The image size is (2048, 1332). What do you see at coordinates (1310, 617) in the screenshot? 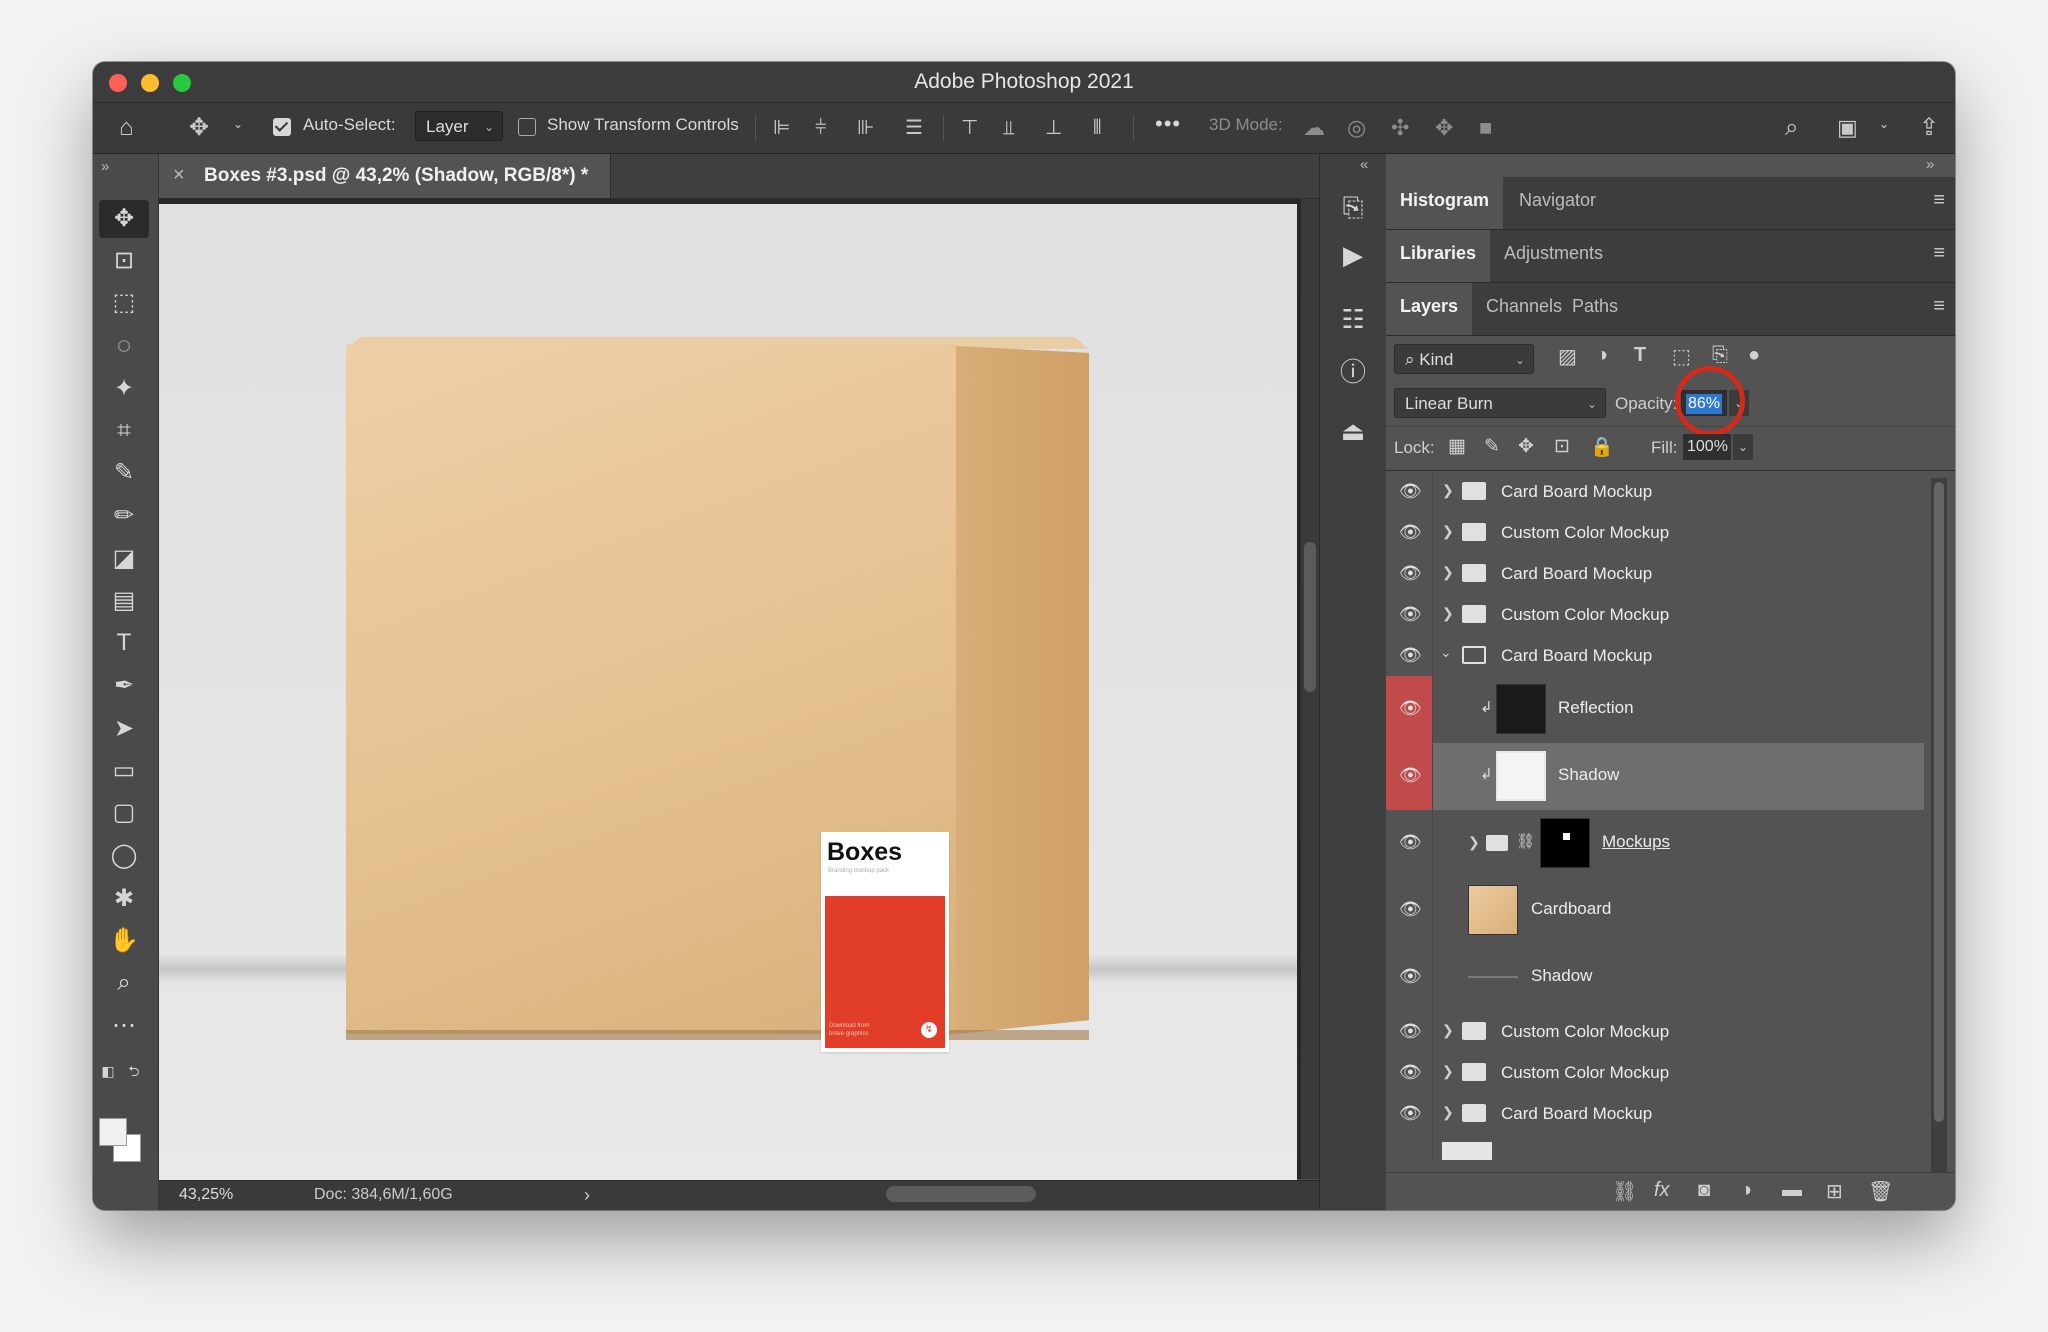
I see `canvas-vertical-scroll-thumb` at bounding box center [1310, 617].